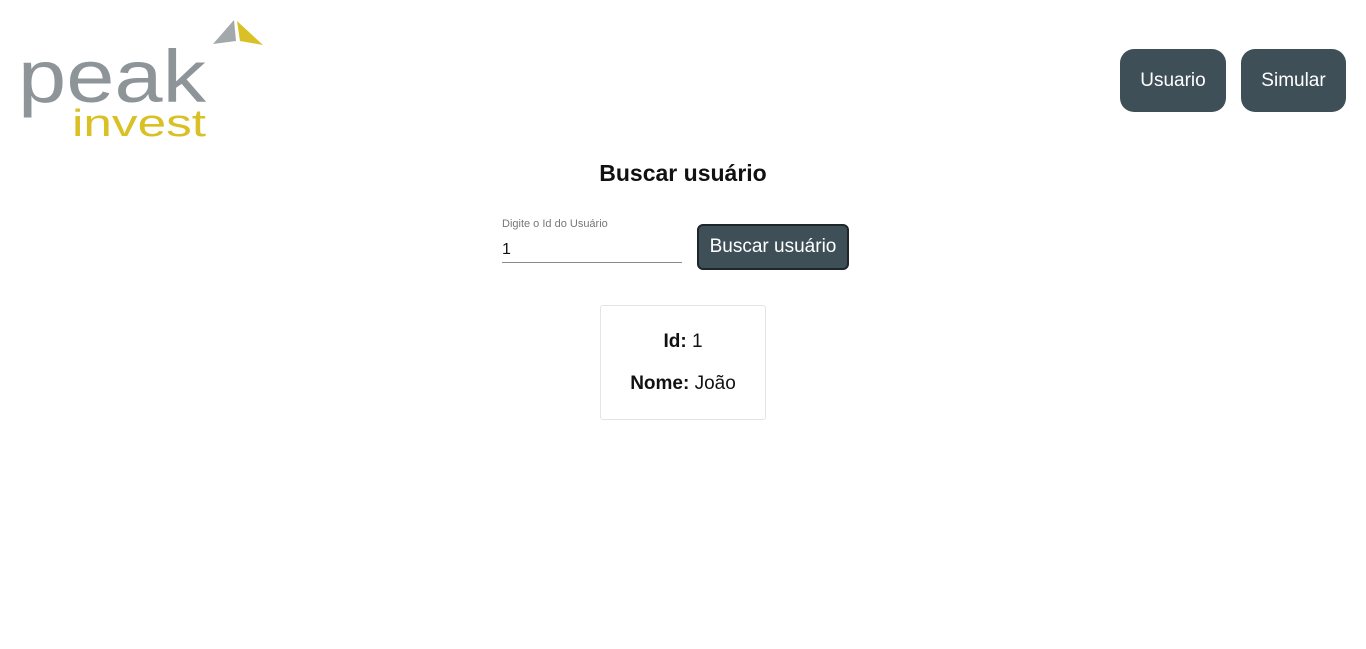 The image size is (1366, 649). Describe the element at coordinates (683, 362) in the screenshot. I see `user-result-card: Id: 1 Nome: João` at that location.